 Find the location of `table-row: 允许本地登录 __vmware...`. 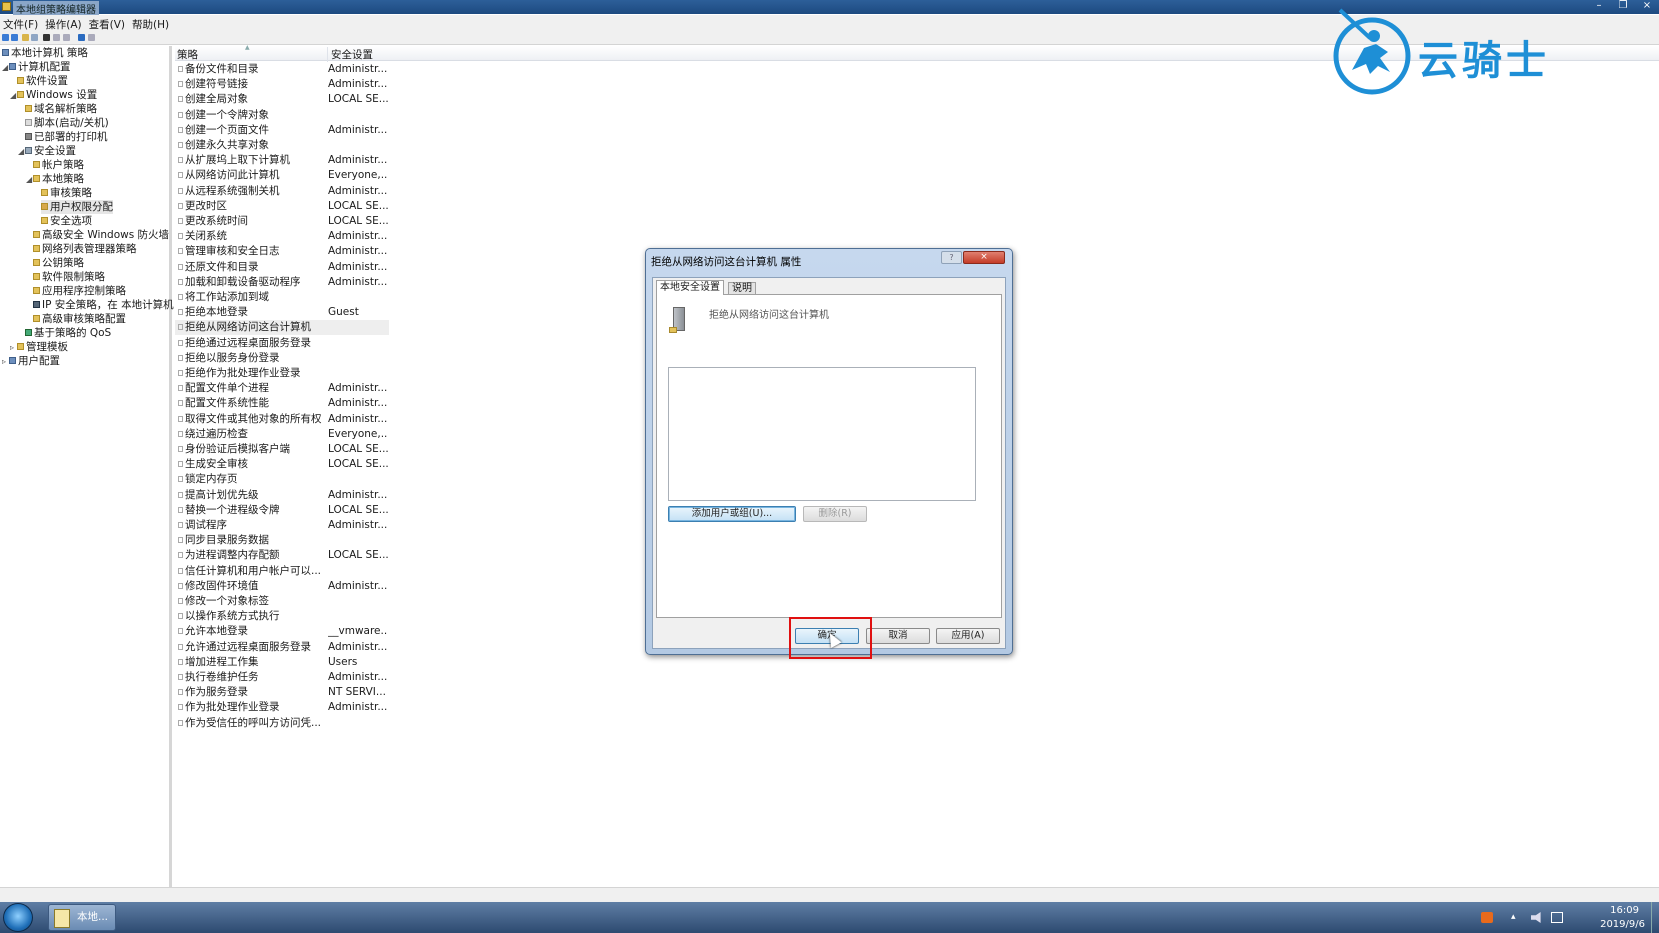

table-row: 允许本地登录 __vmware... is located at coordinates (375, 631).